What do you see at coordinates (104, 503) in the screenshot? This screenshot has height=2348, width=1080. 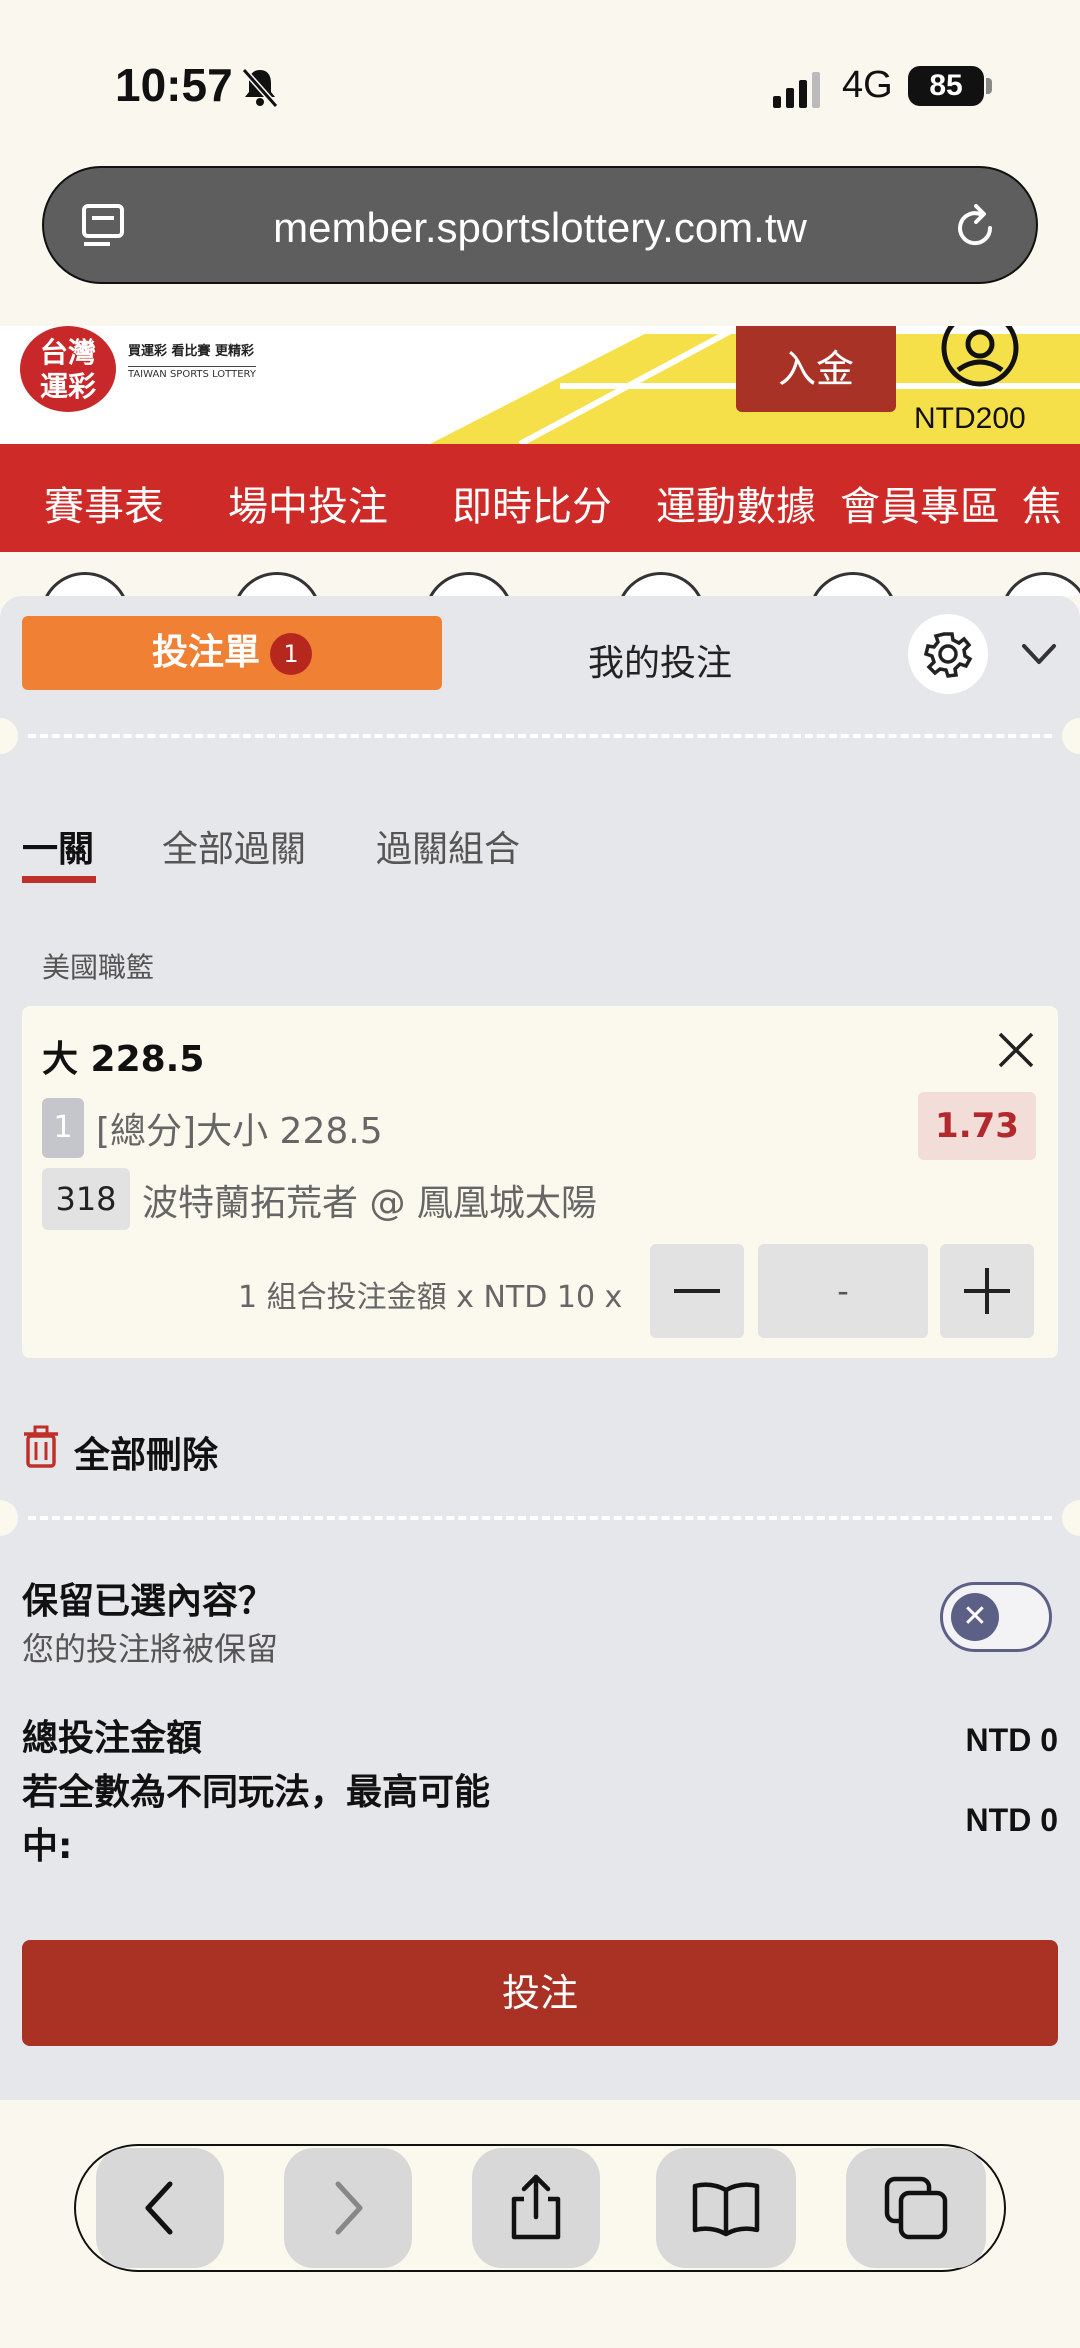 I see `nav-item-schedule: 賽事表` at bounding box center [104, 503].